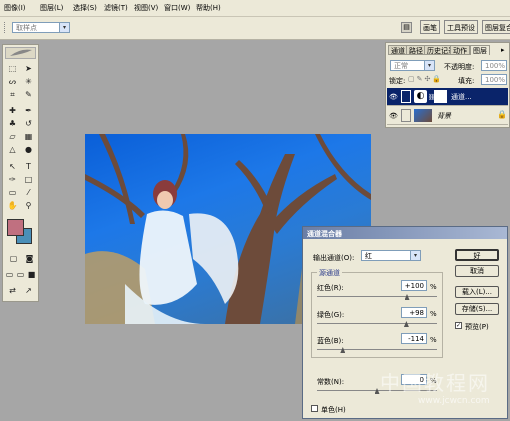 This screenshot has height=421, width=510. I want to click on preview-label: 预览(P), so click(477, 327).